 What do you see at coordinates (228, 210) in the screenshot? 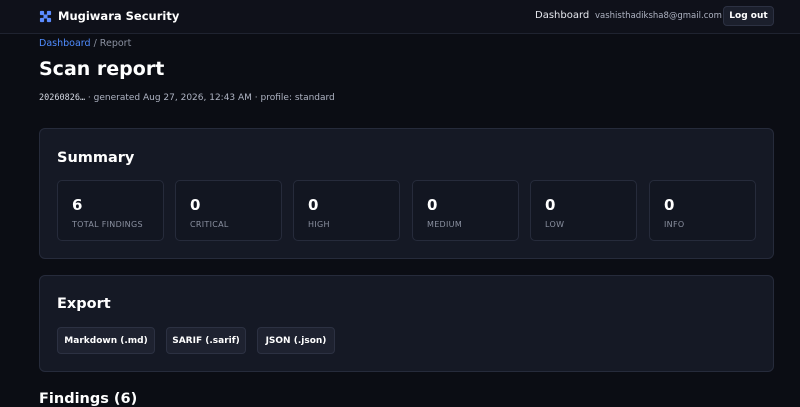
I see `stat-critical: 0 CRITICAL` at bounding box center [228, 210].